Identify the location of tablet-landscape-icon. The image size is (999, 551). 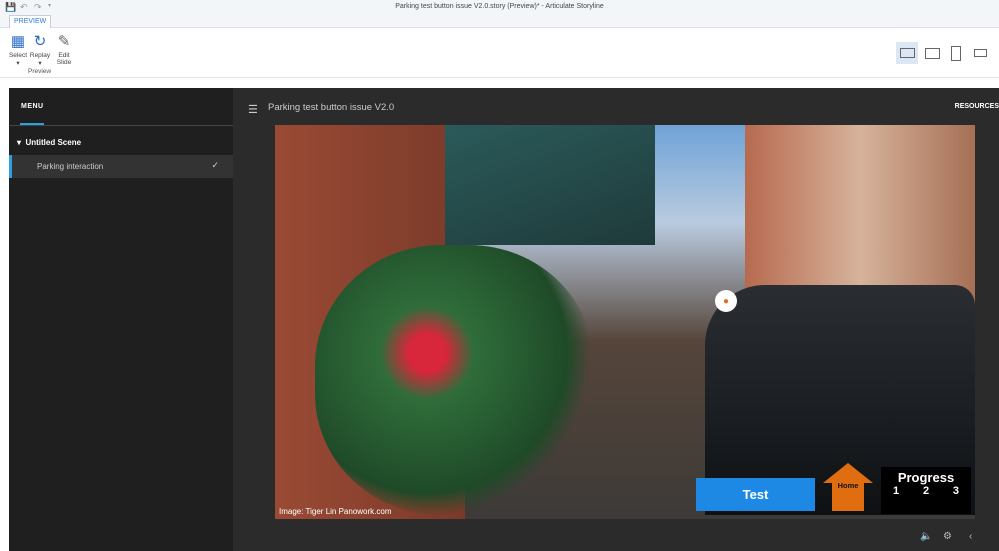
(932, 53).